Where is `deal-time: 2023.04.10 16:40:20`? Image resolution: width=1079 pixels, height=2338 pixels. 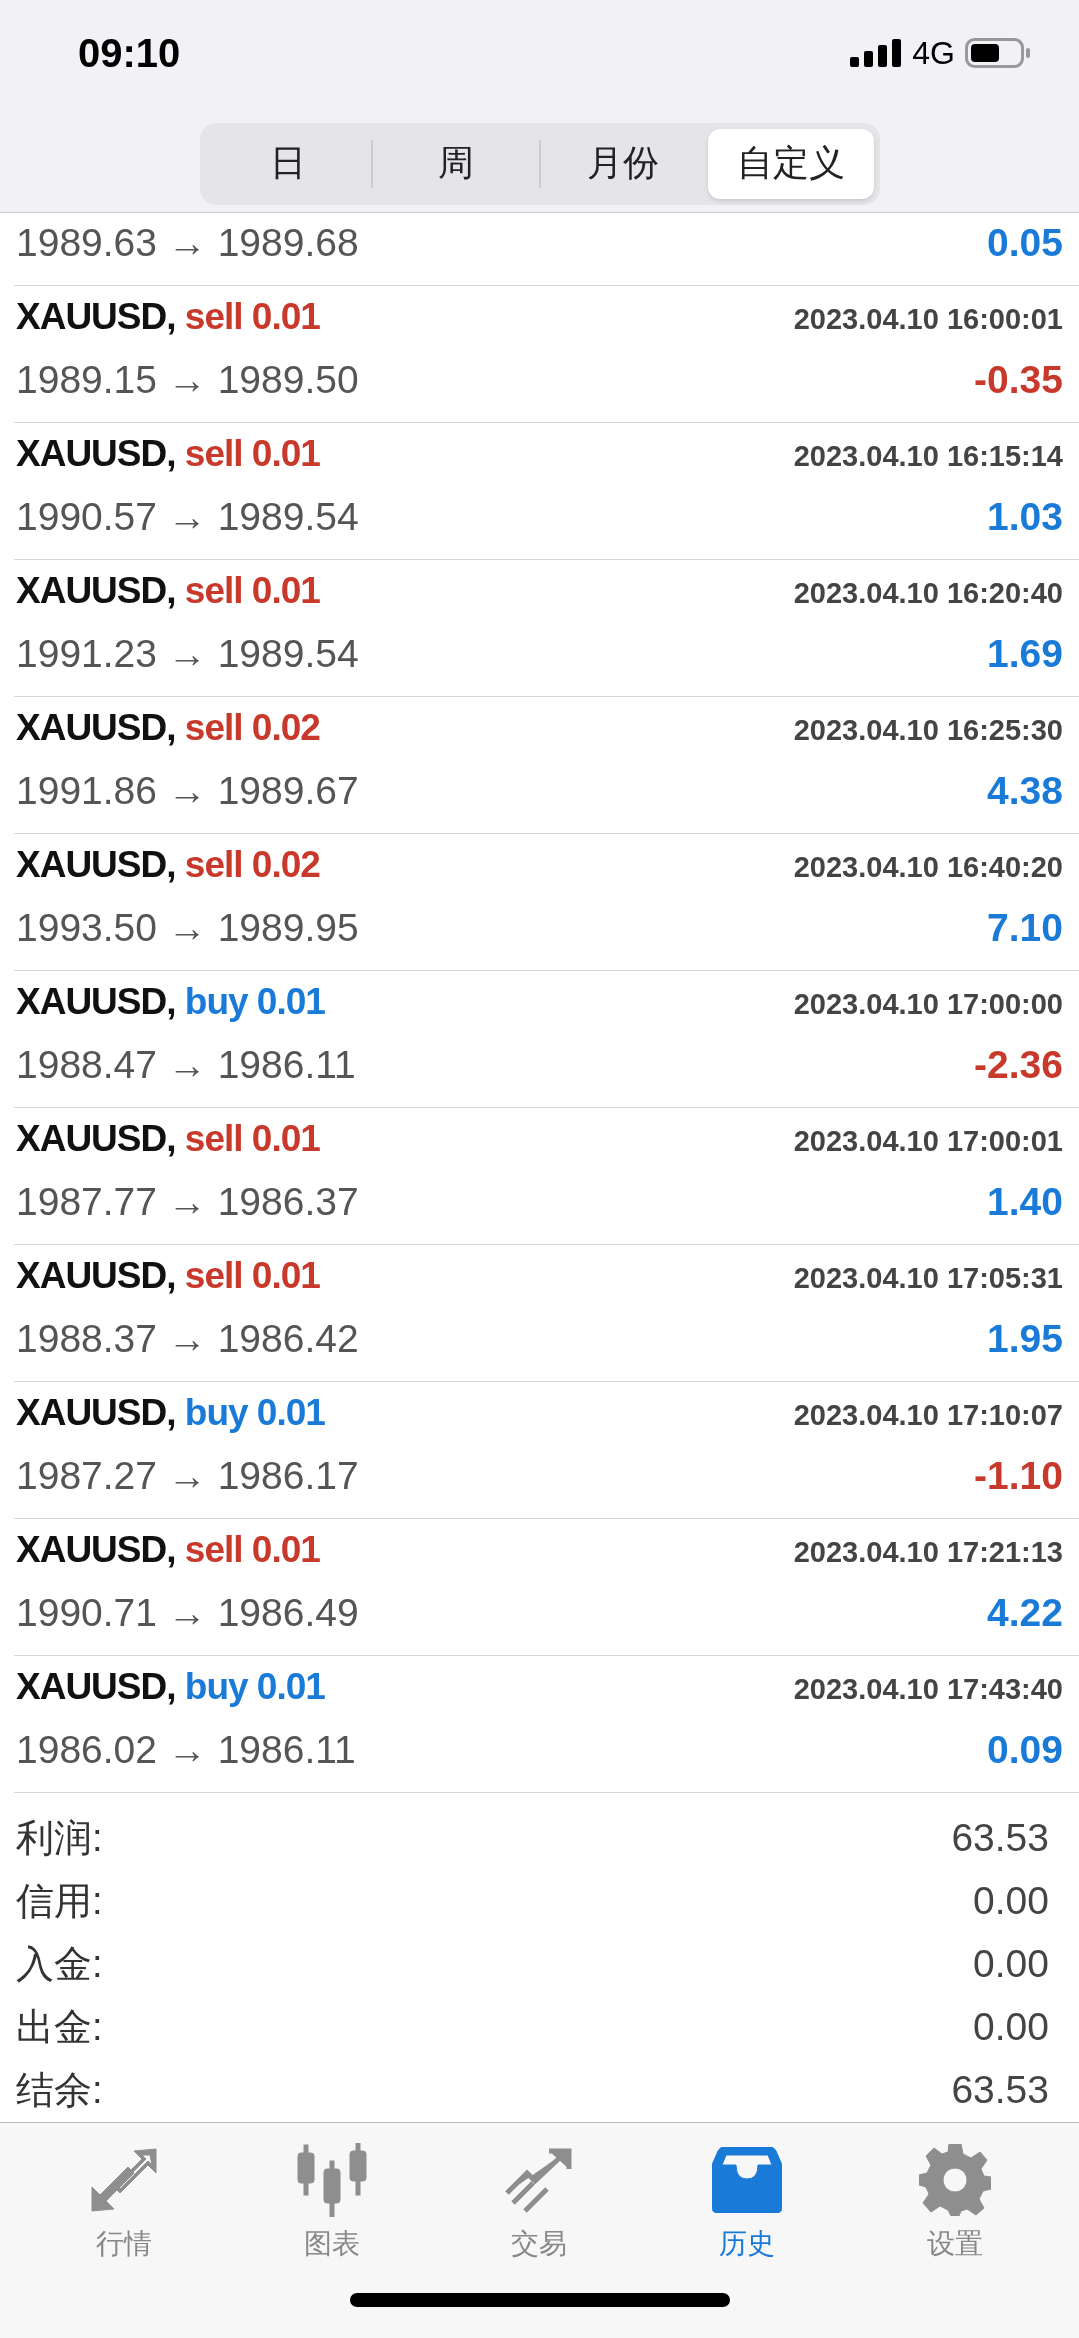 deal-time: 2023.04.10 16:40:20 is located at coordinates (928, 867).